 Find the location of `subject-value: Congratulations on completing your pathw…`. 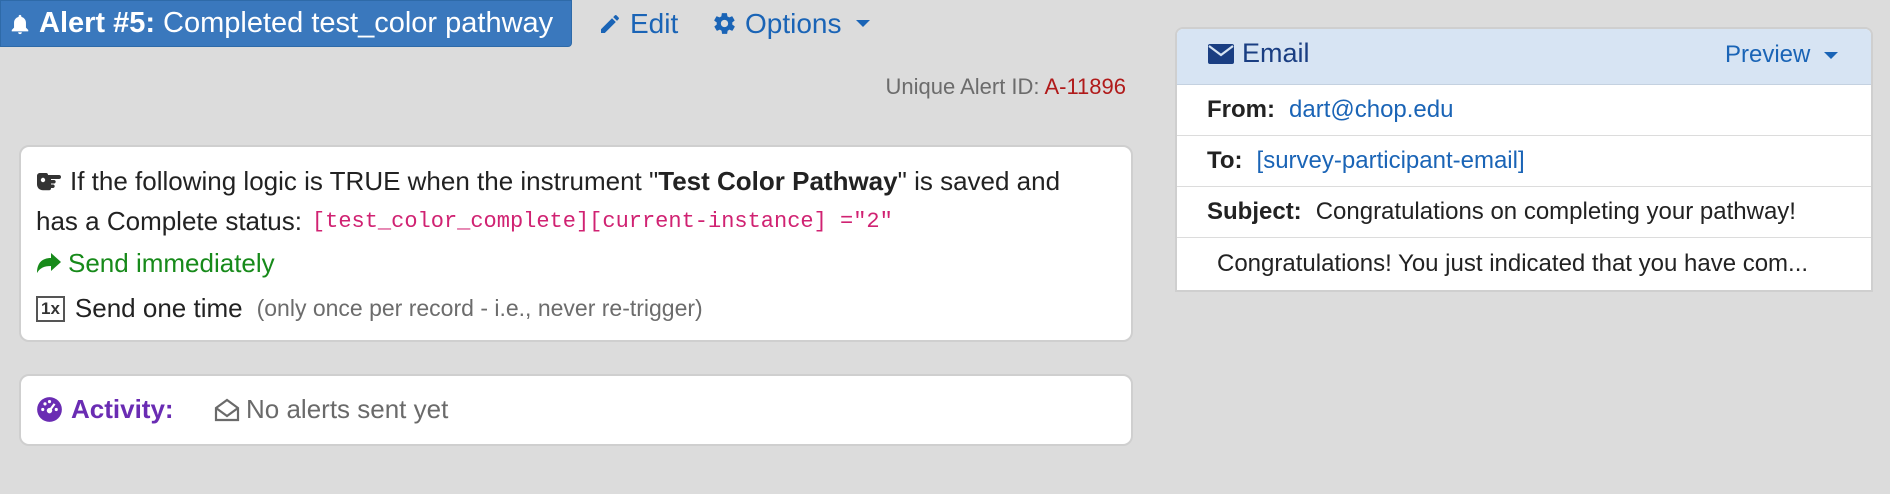

subject-value: Congratulations on completing your pathw… is located at coordinates (1555, 211).